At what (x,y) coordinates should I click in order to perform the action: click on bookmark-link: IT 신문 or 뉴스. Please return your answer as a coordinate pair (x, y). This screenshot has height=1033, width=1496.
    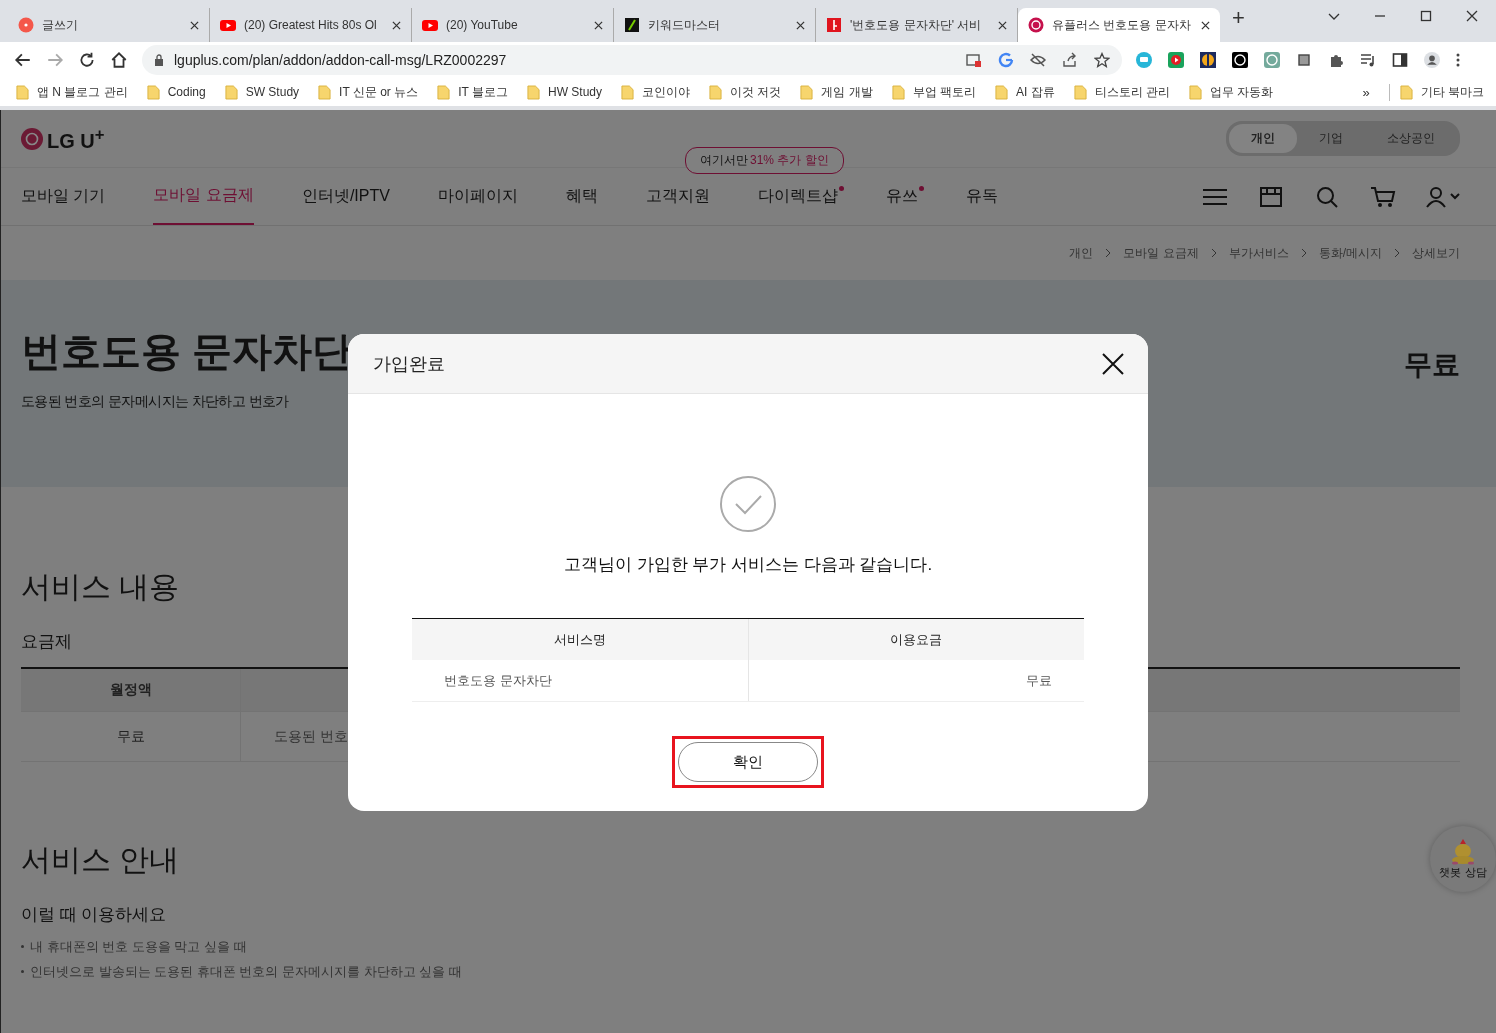
    Looking at the image, I should click on (379, 92).